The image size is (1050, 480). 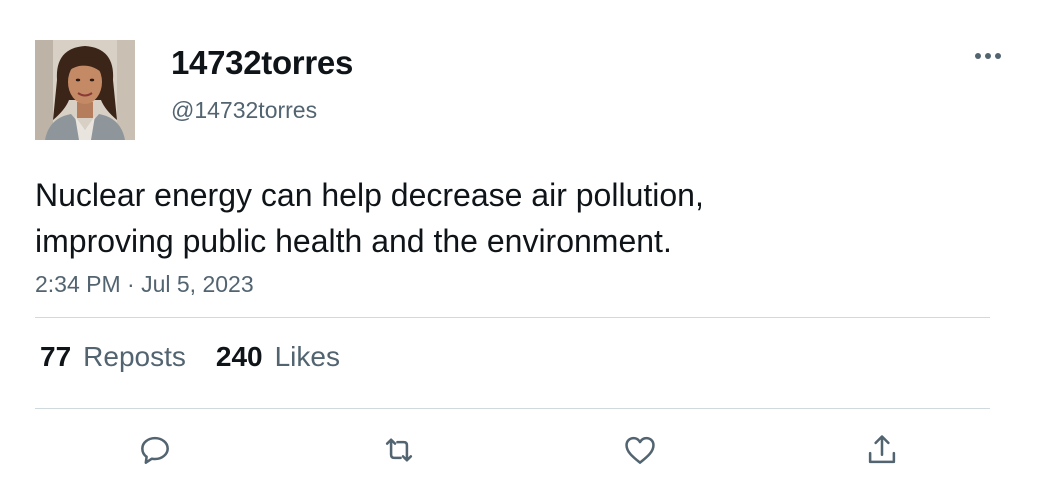 I want to click on reply-button, so click(x=155, y=450).